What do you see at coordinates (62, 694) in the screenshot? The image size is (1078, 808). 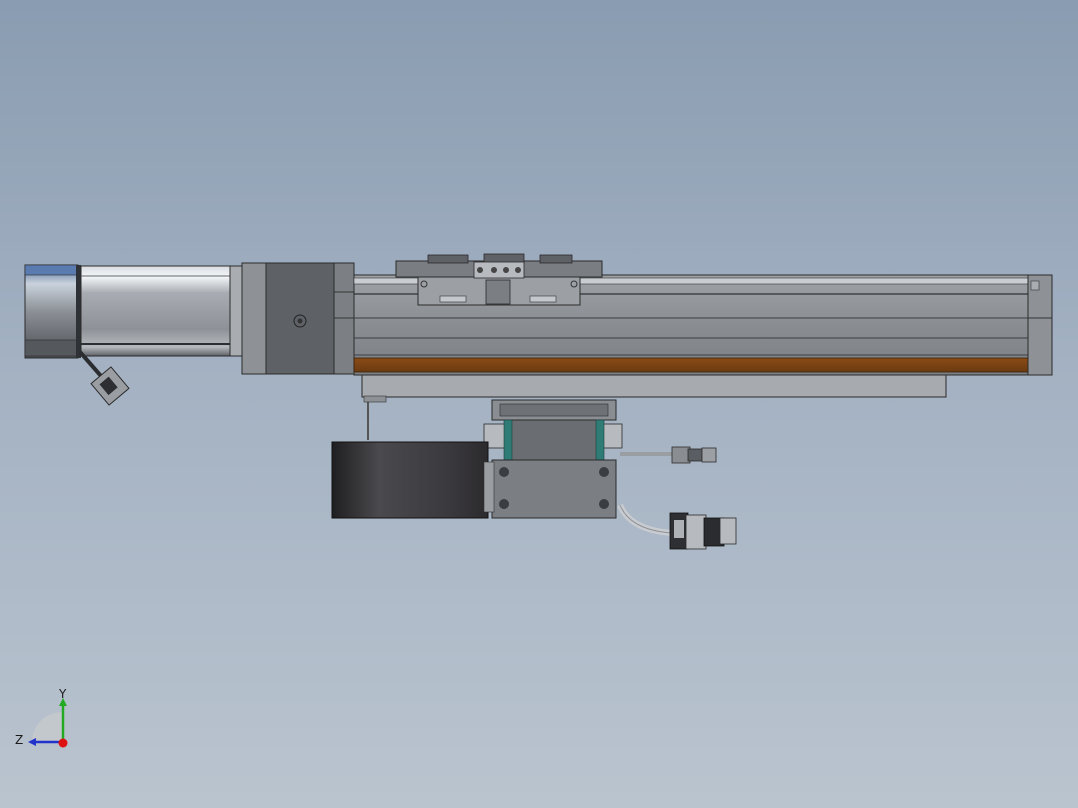 I see `triad-y-label: Y` at bounding box center [62, 694].